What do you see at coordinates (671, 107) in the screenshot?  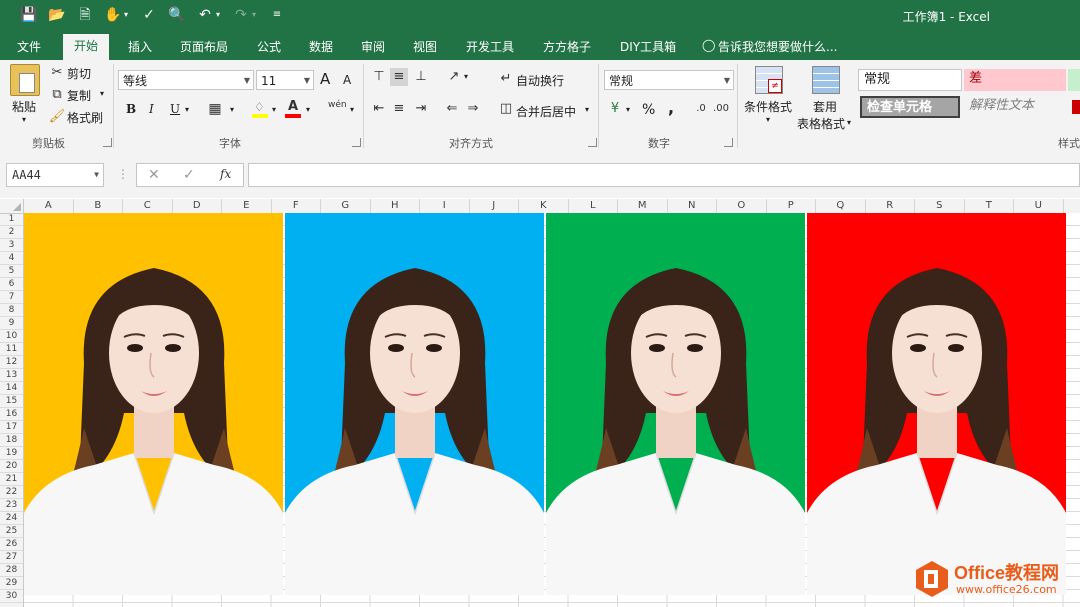 I see `comma-button: ,` at bounding box center [671, 107].